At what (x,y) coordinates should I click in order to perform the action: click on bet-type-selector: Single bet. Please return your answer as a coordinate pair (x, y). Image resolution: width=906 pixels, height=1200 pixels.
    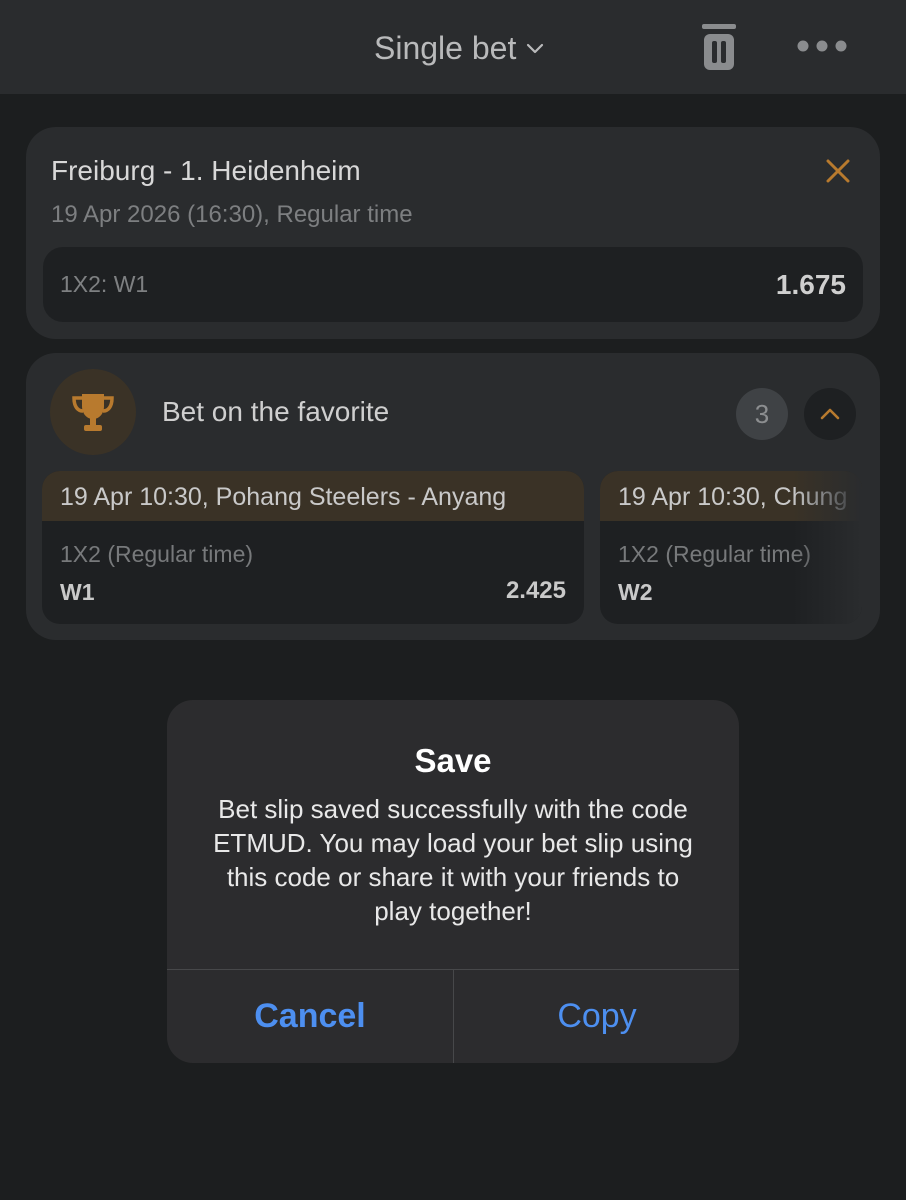
    Looking at the image, I should click on (459, 48).